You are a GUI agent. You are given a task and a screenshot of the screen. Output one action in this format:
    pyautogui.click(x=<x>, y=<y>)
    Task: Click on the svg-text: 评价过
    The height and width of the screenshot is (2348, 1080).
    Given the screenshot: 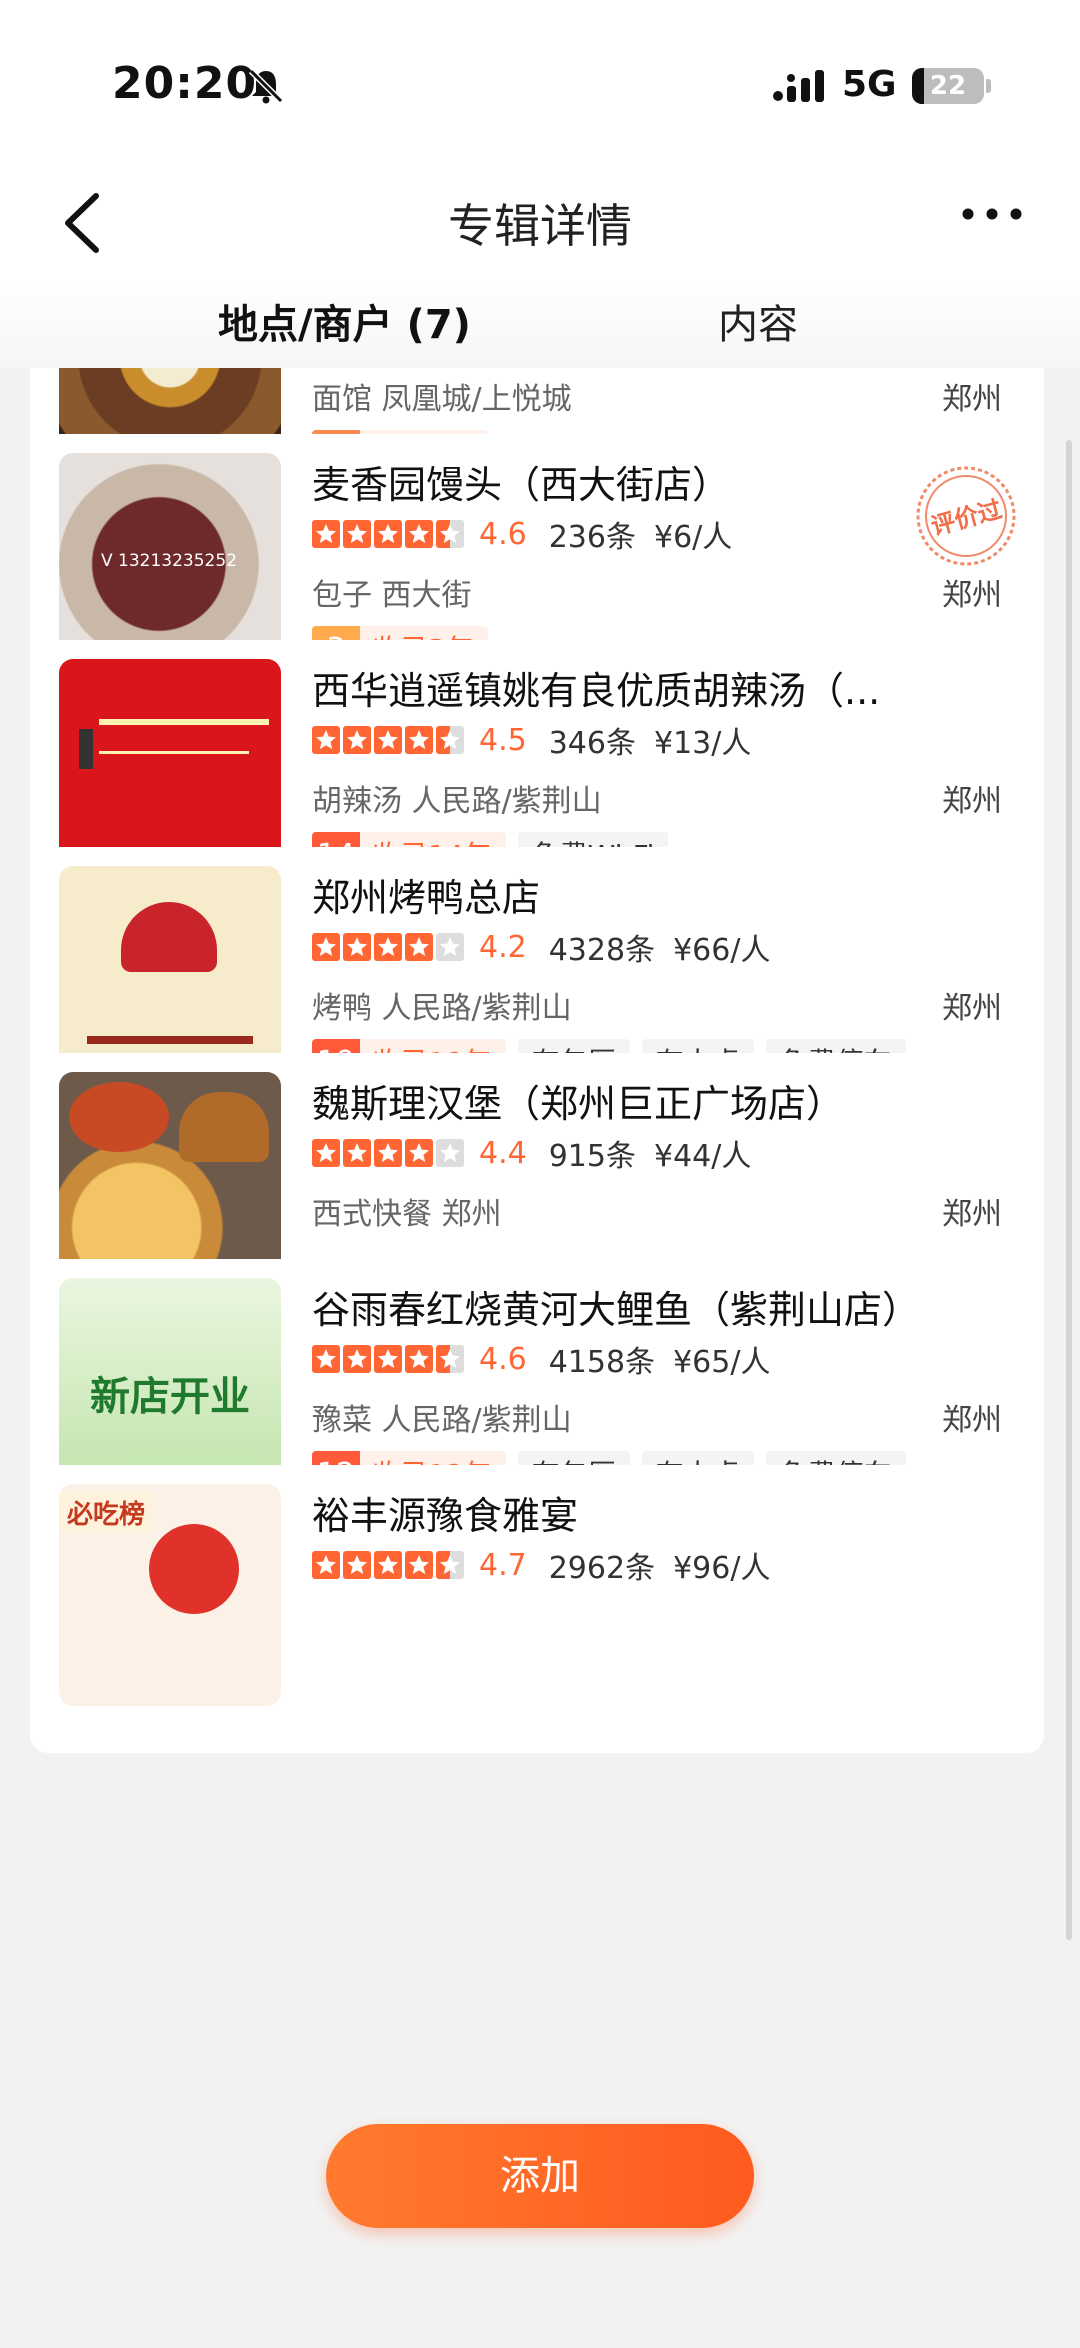 What is the action you would take?
    pyautogui.click(x=966, y=518)
    